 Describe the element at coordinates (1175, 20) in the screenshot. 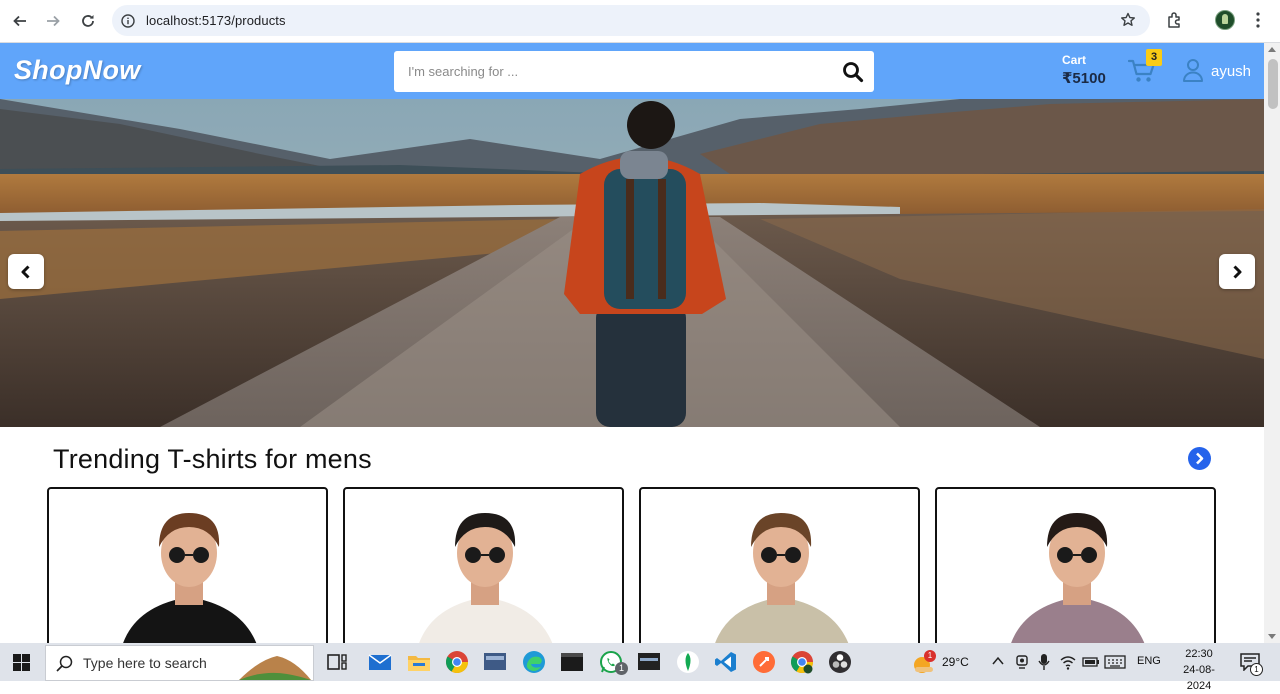

I see `extensions-icon` at that location.